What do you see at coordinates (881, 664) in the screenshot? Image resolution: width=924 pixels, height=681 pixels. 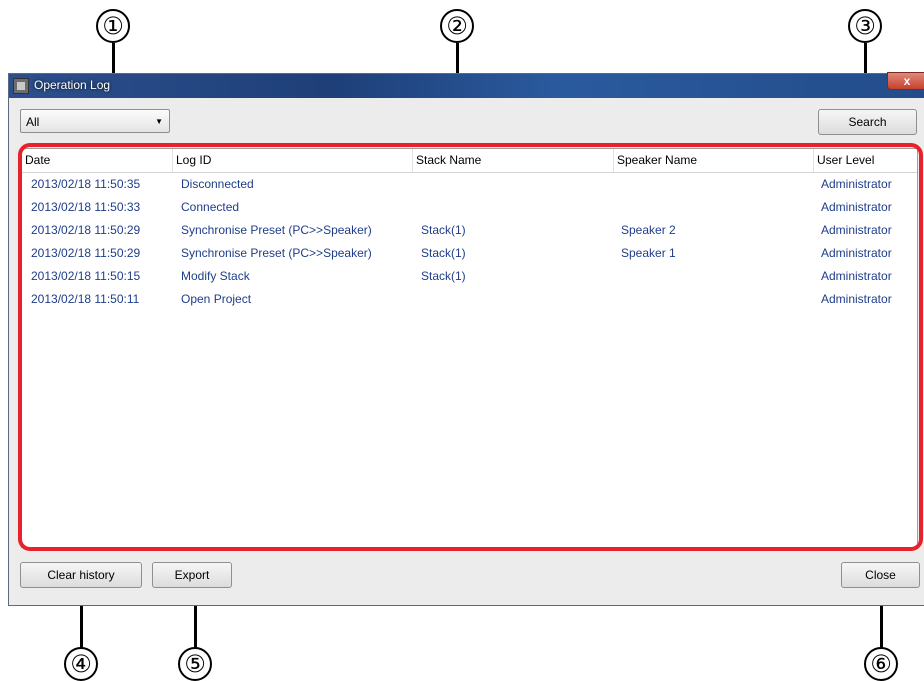 I see `callout-6: ⑥` at bounding box center [881, 664].